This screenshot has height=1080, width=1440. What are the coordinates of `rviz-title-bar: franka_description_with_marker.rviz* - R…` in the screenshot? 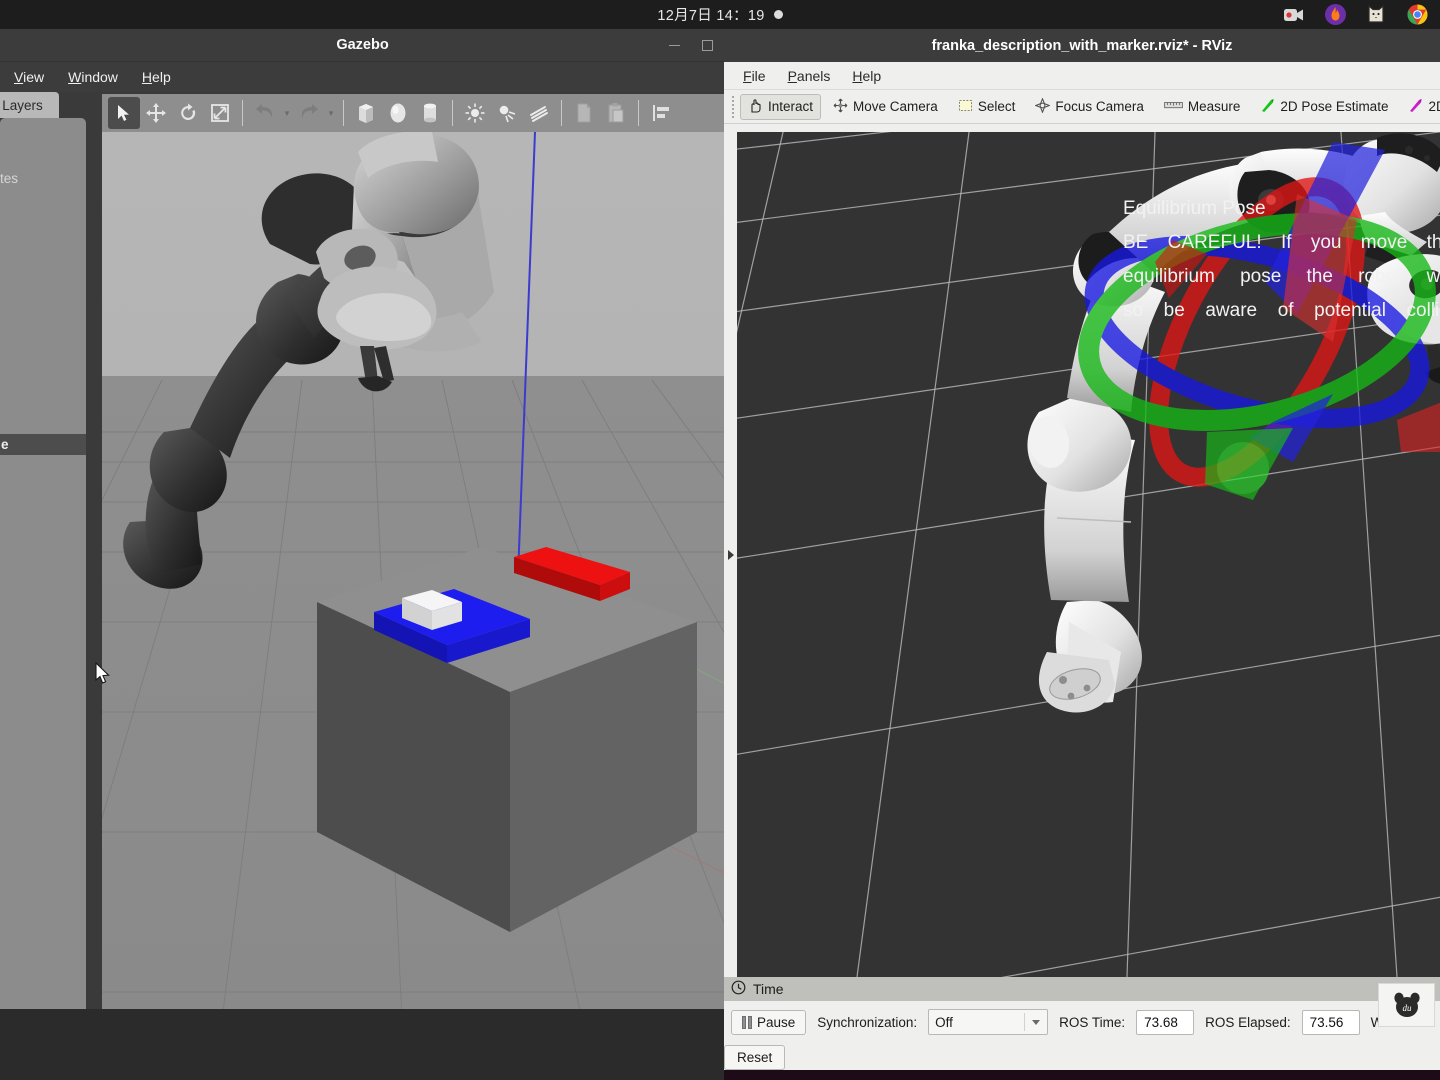 It's located at (1082, 45).